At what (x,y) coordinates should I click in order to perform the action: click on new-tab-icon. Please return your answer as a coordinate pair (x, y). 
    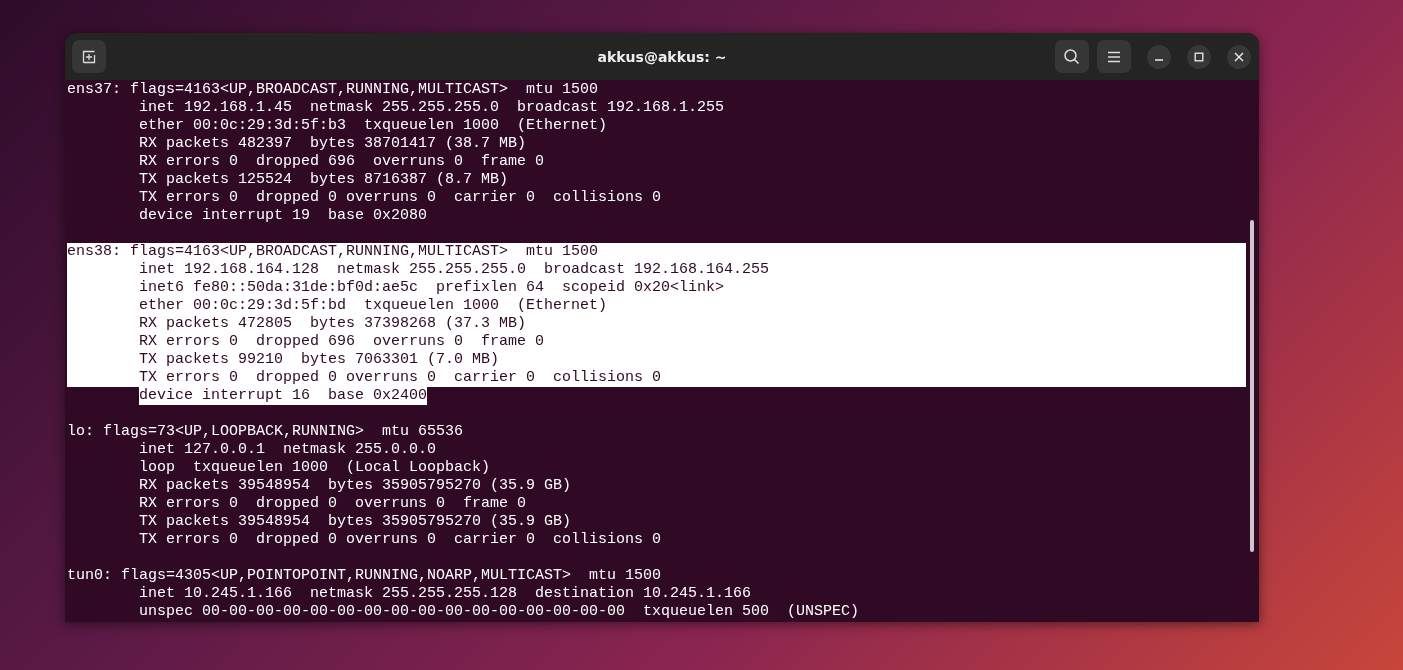
    Looking at the image, I should click on (89, 56).